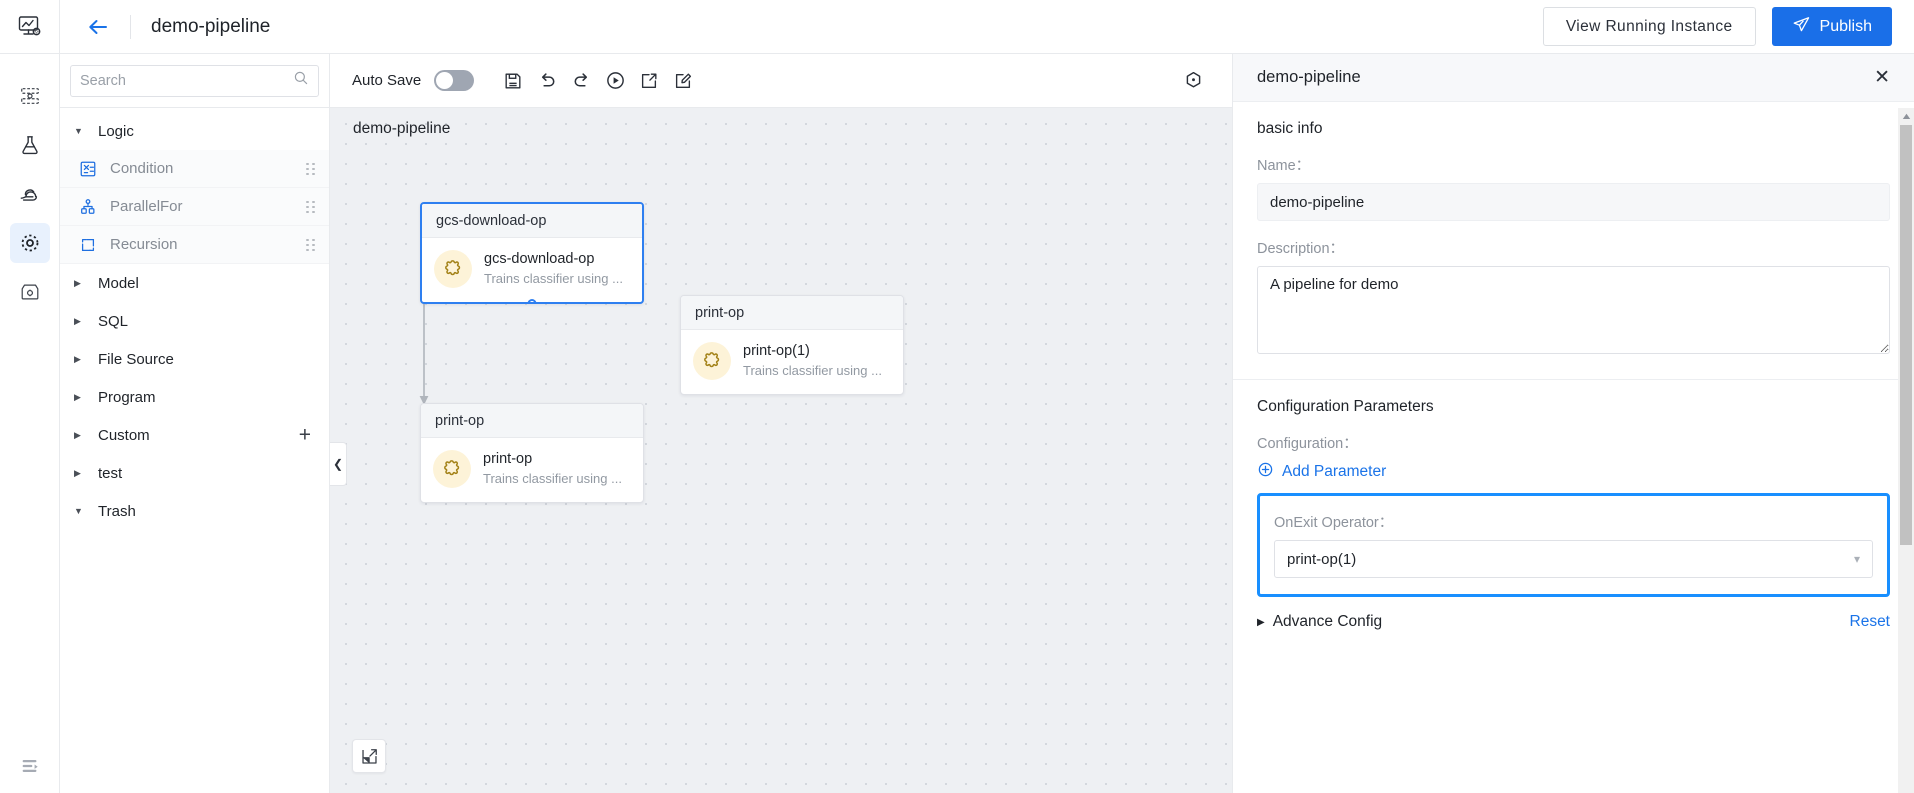  I want to click on node-name: print-op(1), so click(776, 351).